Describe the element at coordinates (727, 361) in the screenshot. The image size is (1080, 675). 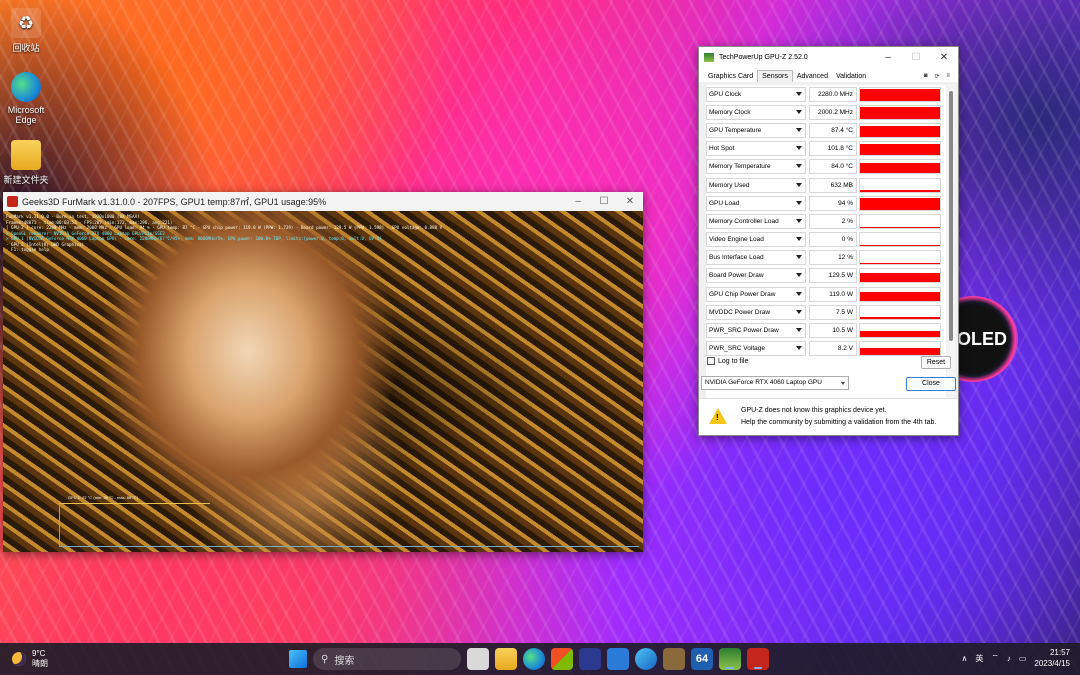
I see `log-to-file-checkbox: Log to file` at that location.